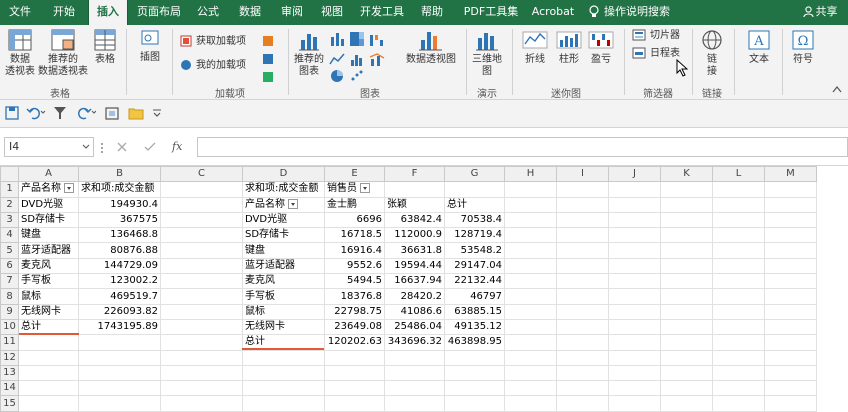 This screenshot has height=412, width=848. Describe the element at coordinates (201, 250) in the screenshot. I see `cell-c5` at that location.